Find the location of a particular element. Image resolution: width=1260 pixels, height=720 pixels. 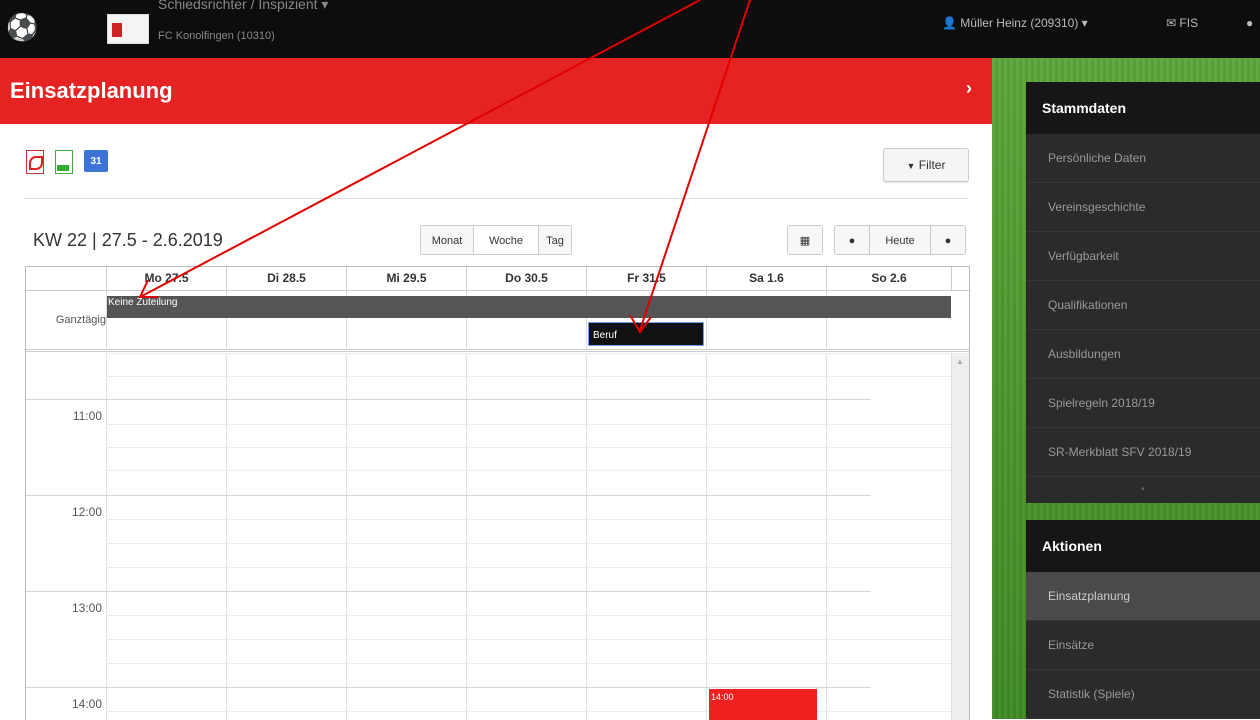

sidebar-item-persoenliche-daten: Persönliche Daten is located at coordinates (1143, 158).